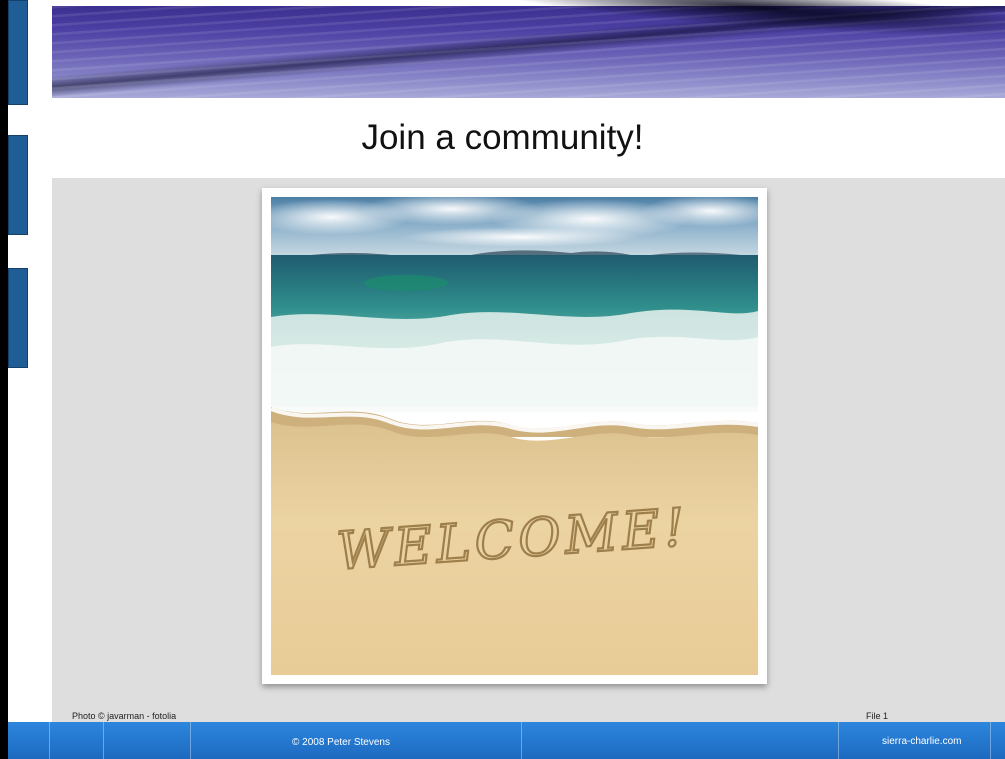  I want to click on left-rail, so click(4, 379).